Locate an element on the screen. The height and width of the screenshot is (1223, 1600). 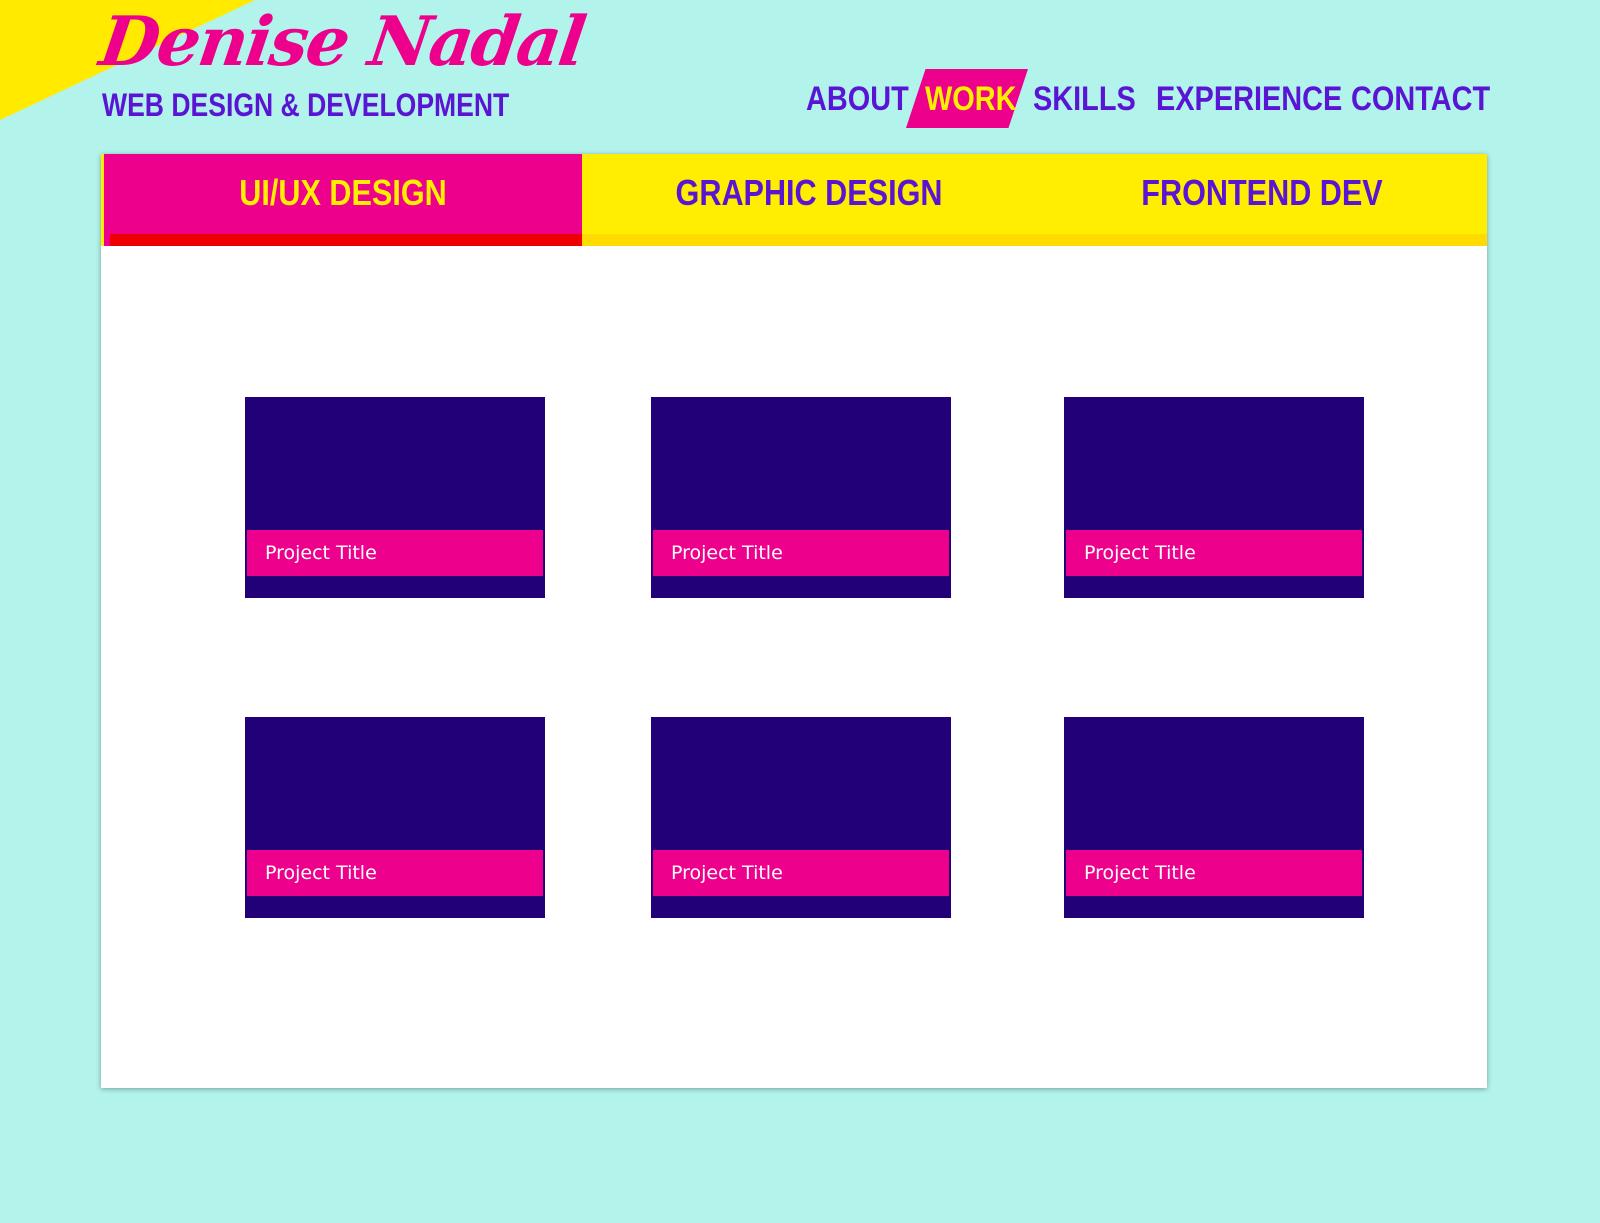
tab-uiux-design-label: UI/UX DESIGN is located at coordinates (343, 192).